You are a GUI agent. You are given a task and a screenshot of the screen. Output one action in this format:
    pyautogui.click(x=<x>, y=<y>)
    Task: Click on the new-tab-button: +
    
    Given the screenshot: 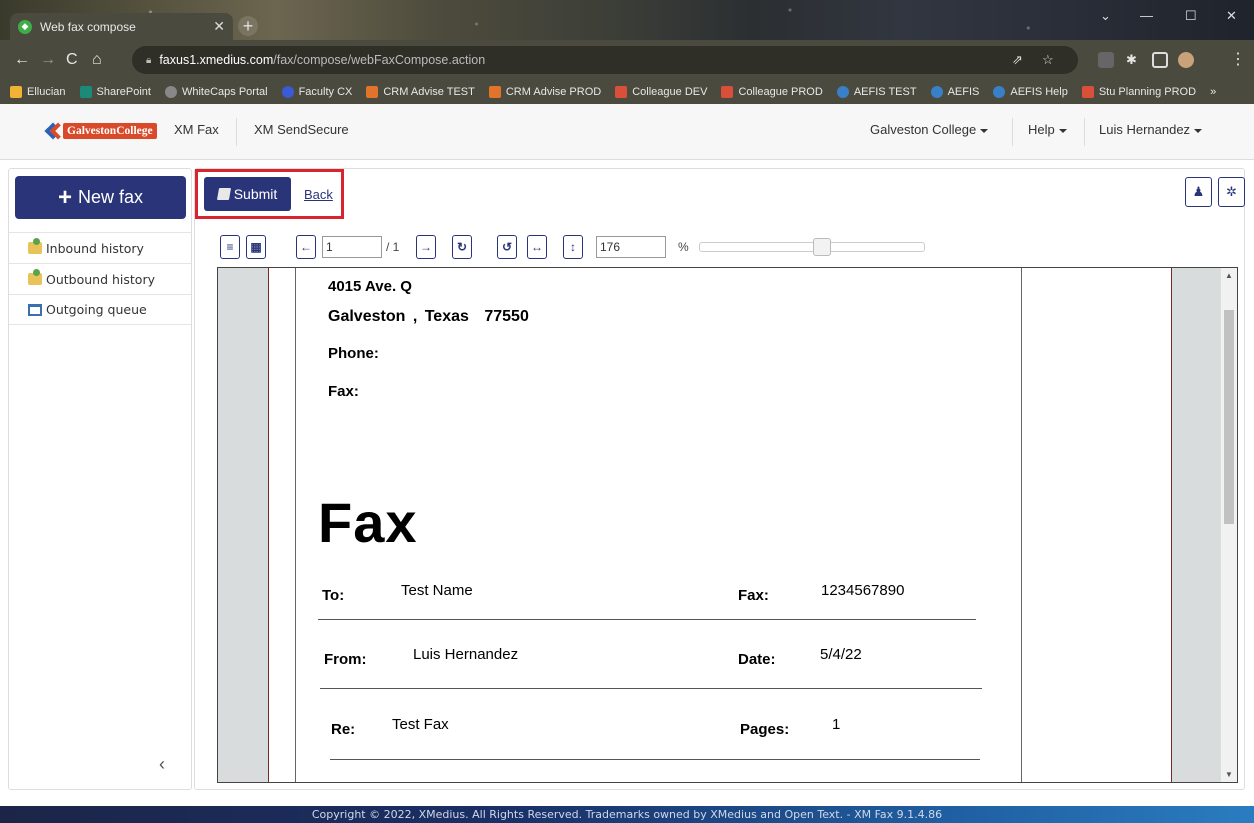 What is the action you would take?
    pyautogui.click(x=248, y=26)
    